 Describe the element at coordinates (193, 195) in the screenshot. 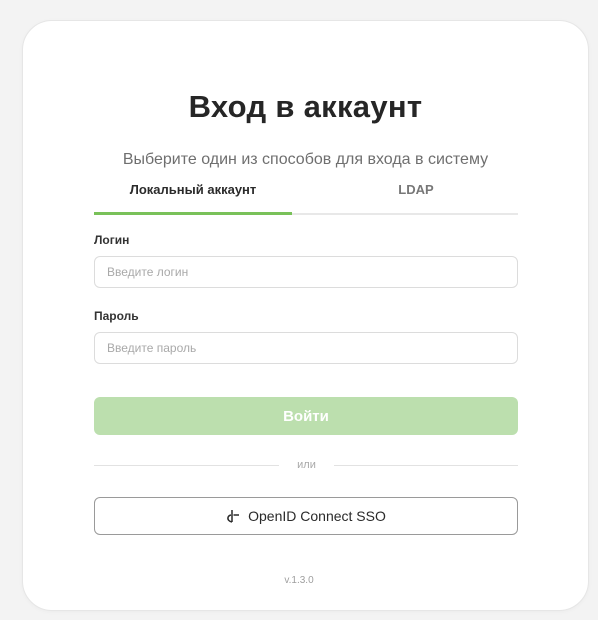

I see `tab-local-account: Локальный аккаунт` at that location.